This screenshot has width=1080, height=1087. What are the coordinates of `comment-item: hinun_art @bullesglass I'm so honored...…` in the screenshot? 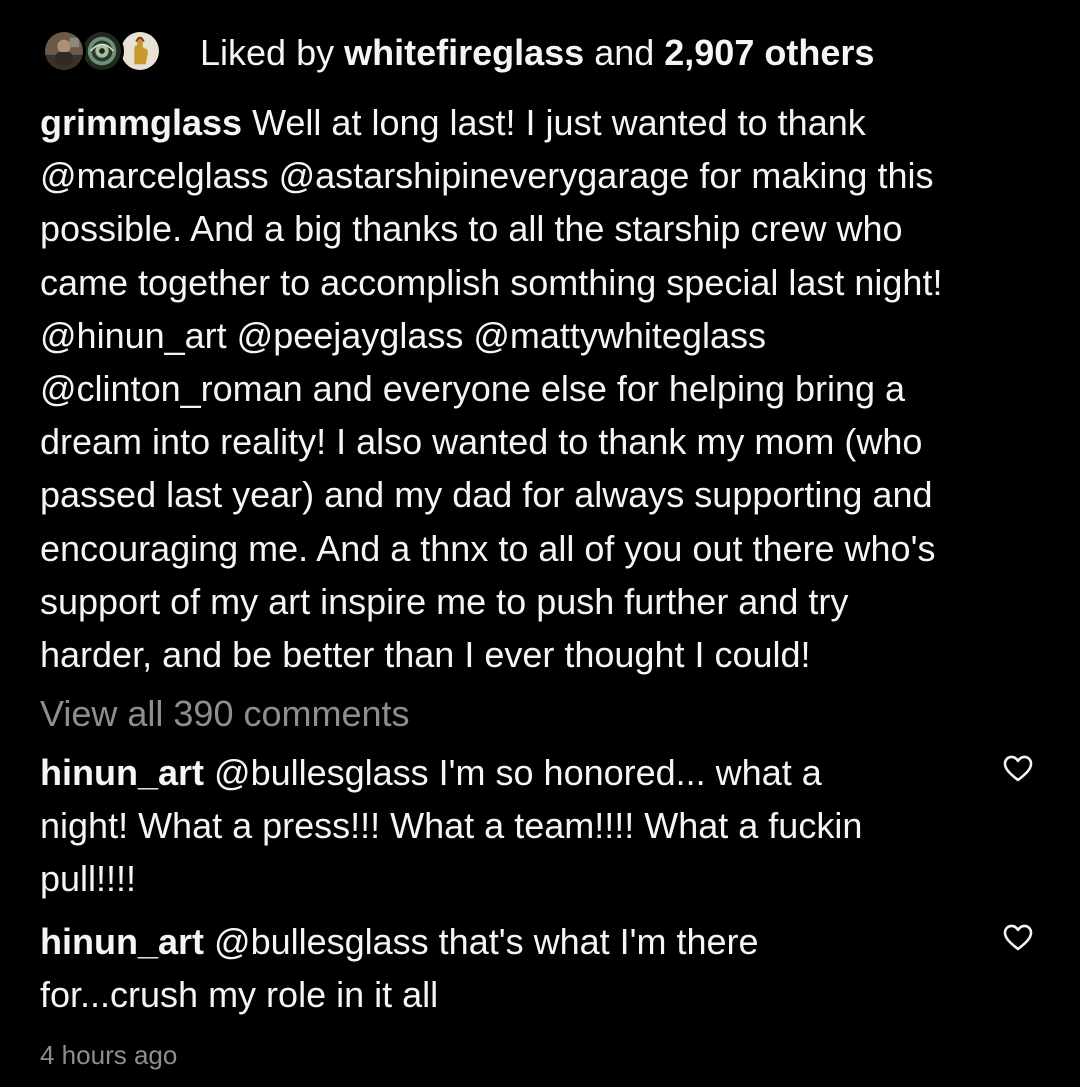 It's located at (520, 826).